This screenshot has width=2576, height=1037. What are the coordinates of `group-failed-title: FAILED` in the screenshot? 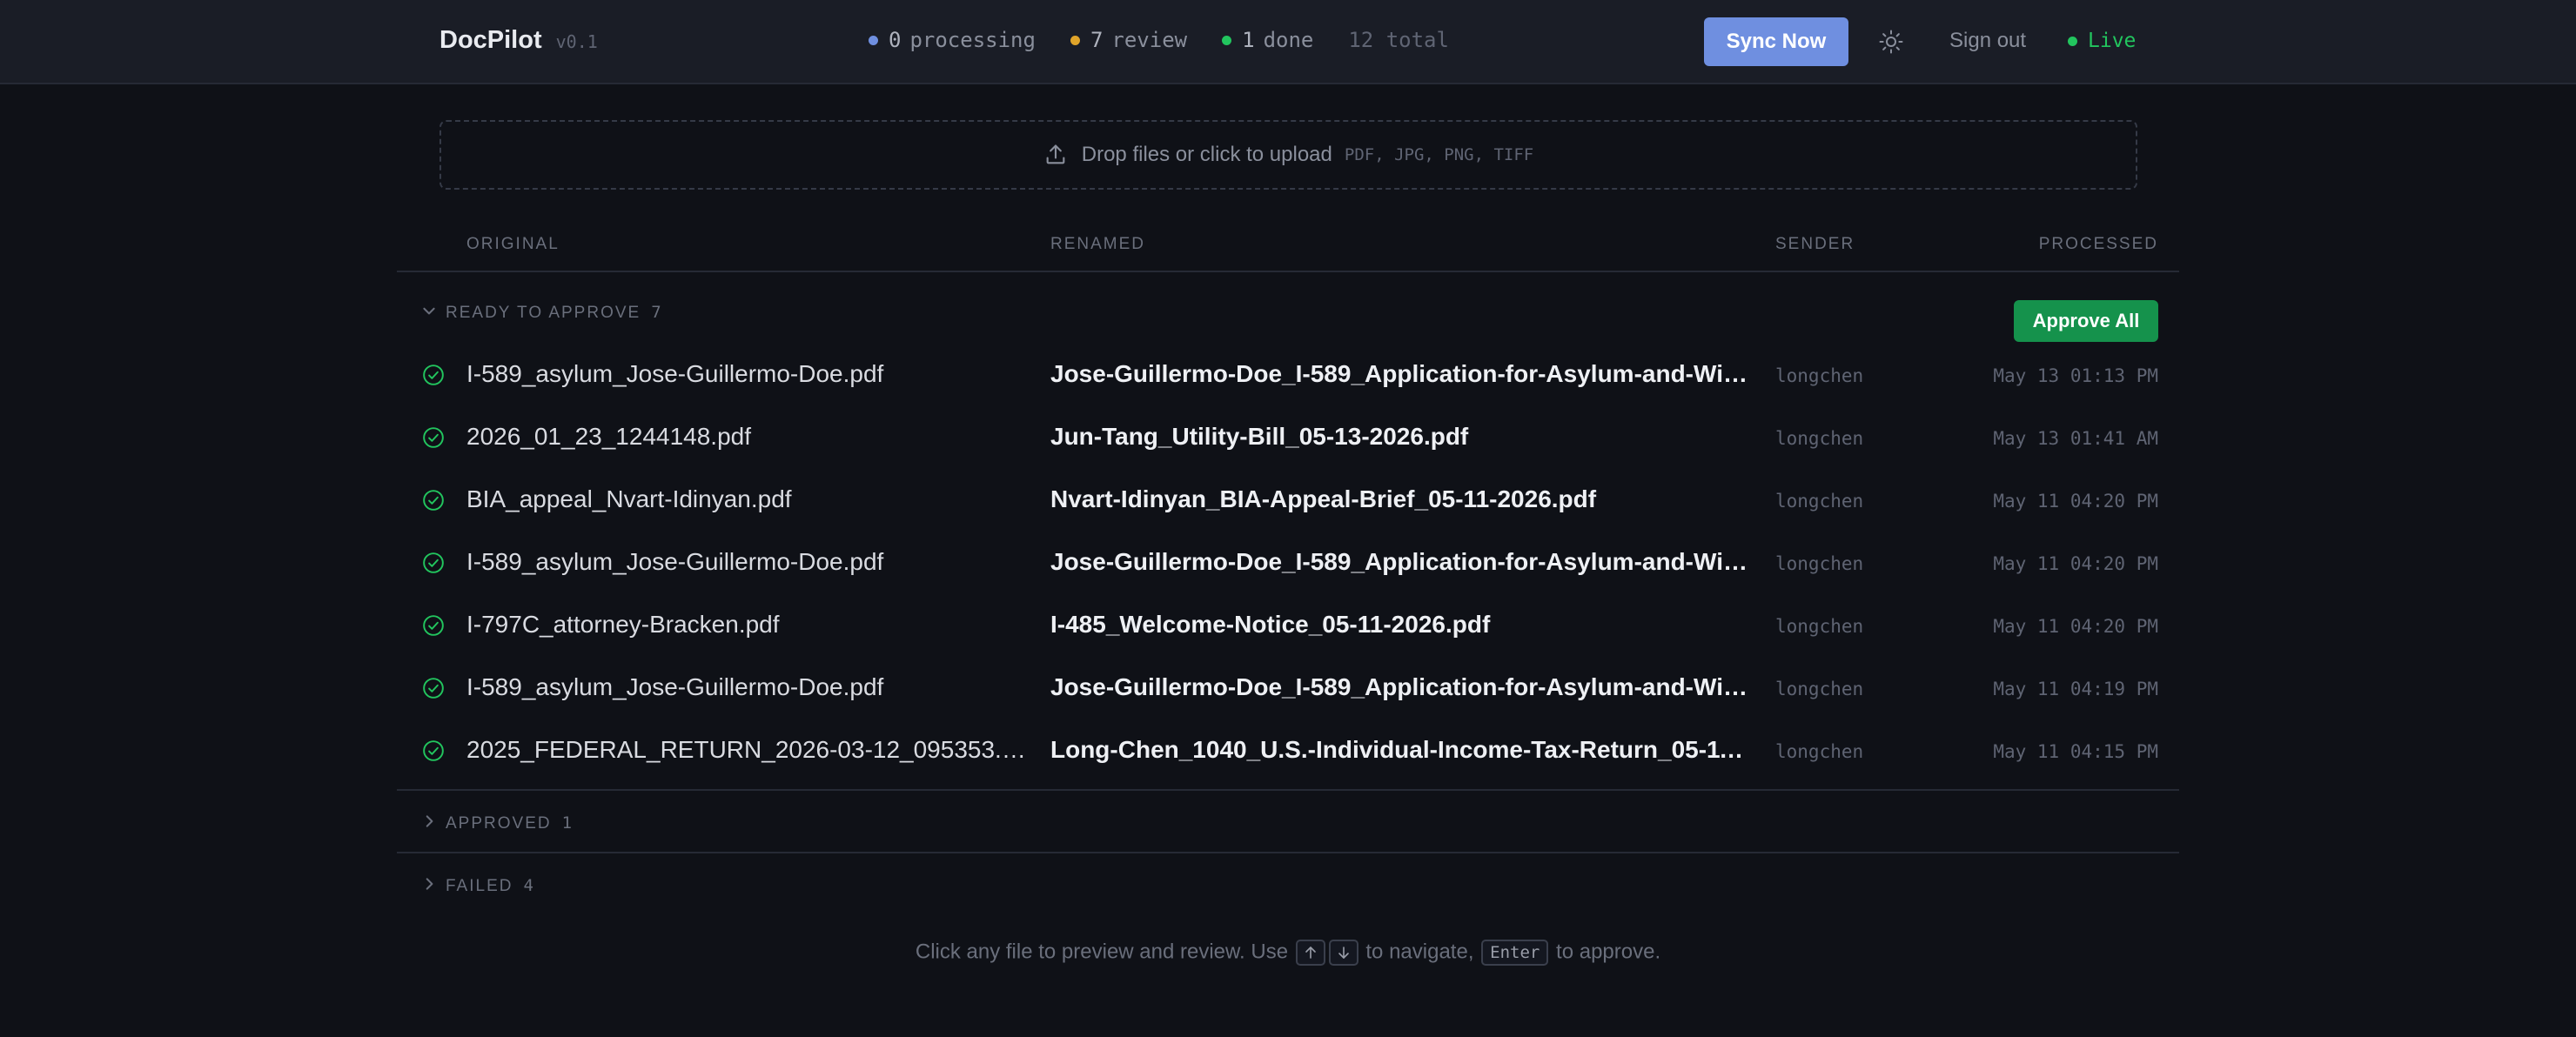 It's located at (479, 886).